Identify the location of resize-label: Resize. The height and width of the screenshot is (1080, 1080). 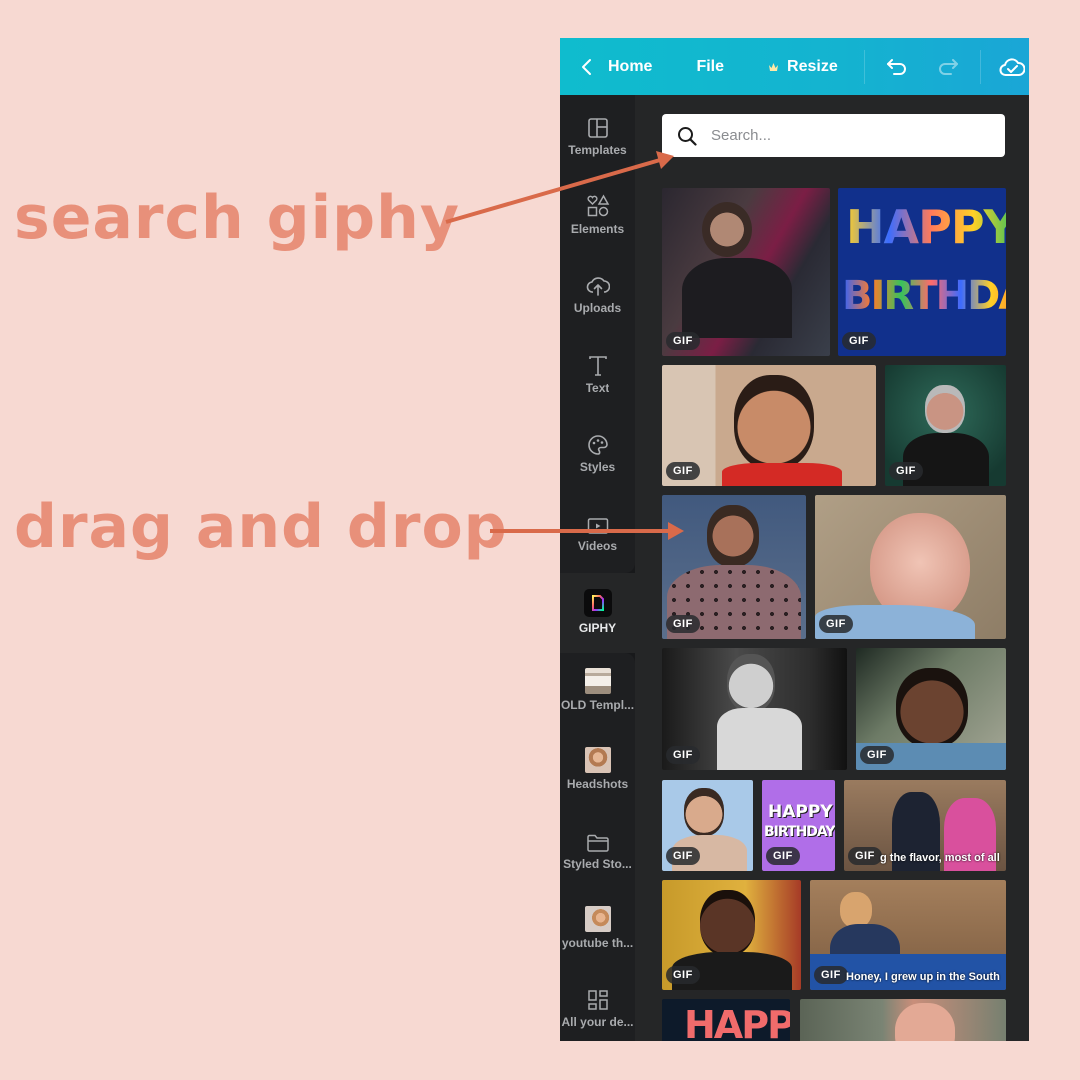
(812, 66).